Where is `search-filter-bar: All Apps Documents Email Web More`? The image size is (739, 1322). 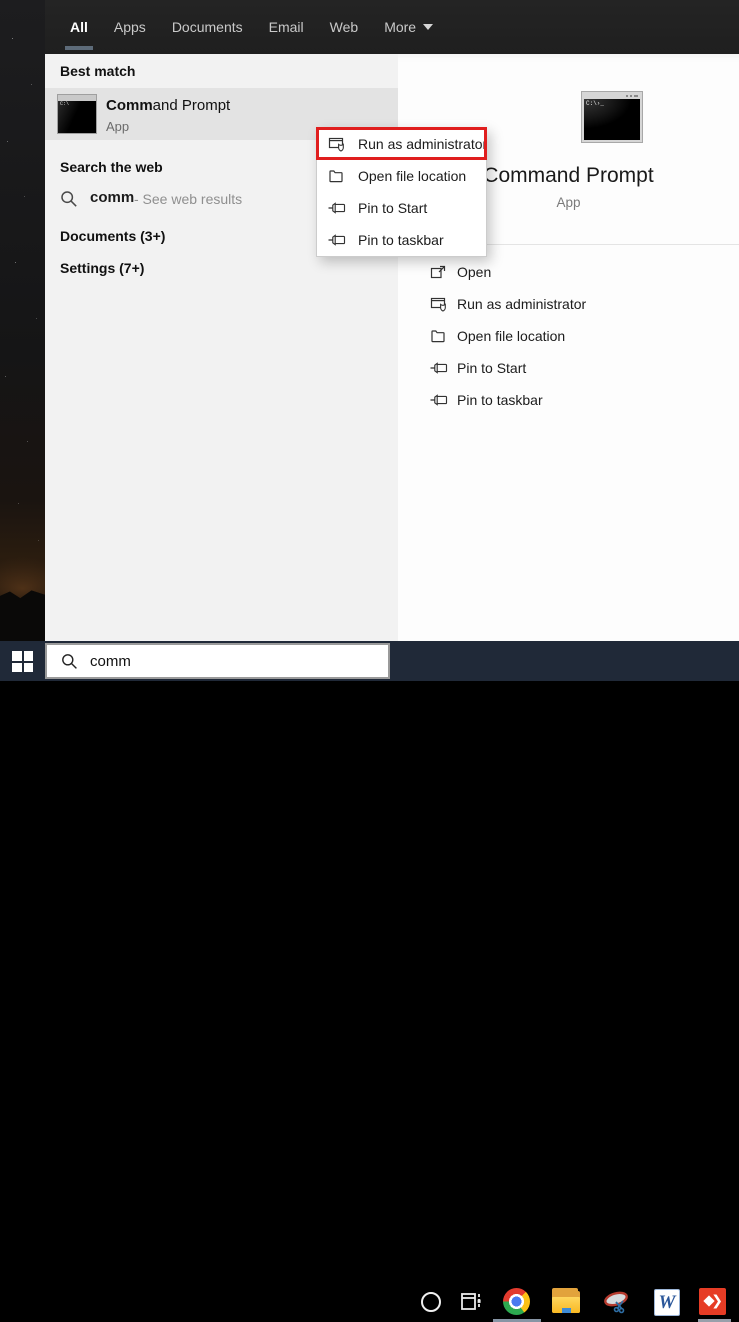
search-filter-bar: All Apps Documents Email Web More is located at coordinates (392, 27).